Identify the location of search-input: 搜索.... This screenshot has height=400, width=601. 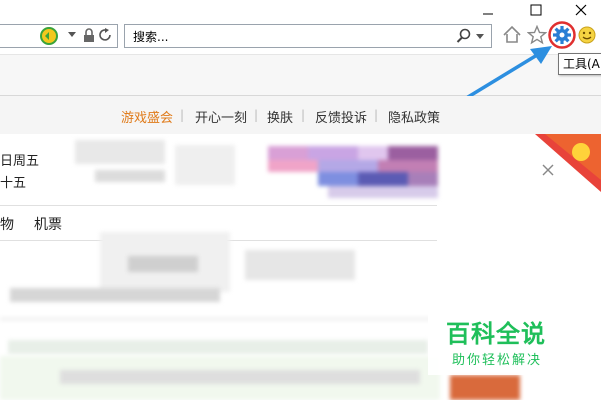
(308, 36).